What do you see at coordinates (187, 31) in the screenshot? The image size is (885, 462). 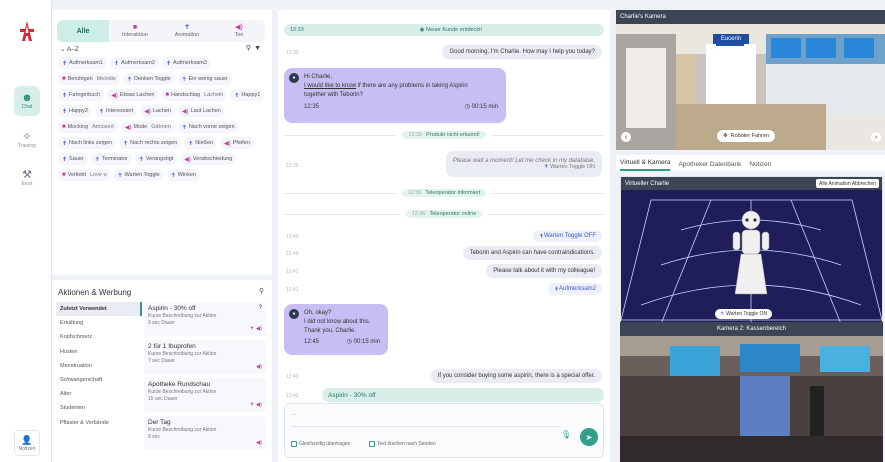 I see `tab-animation: ✝ Animation` at bounding box center [187, 31].